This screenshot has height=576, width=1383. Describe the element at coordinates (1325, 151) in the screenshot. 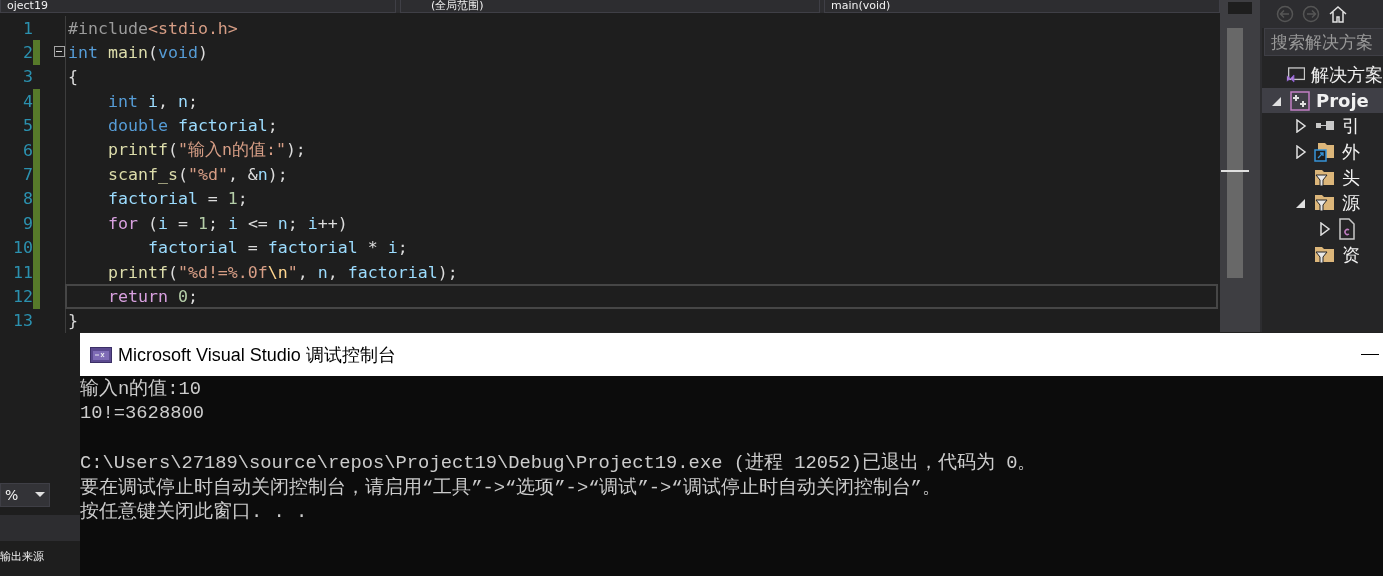

I see `folder-icon` at that location.